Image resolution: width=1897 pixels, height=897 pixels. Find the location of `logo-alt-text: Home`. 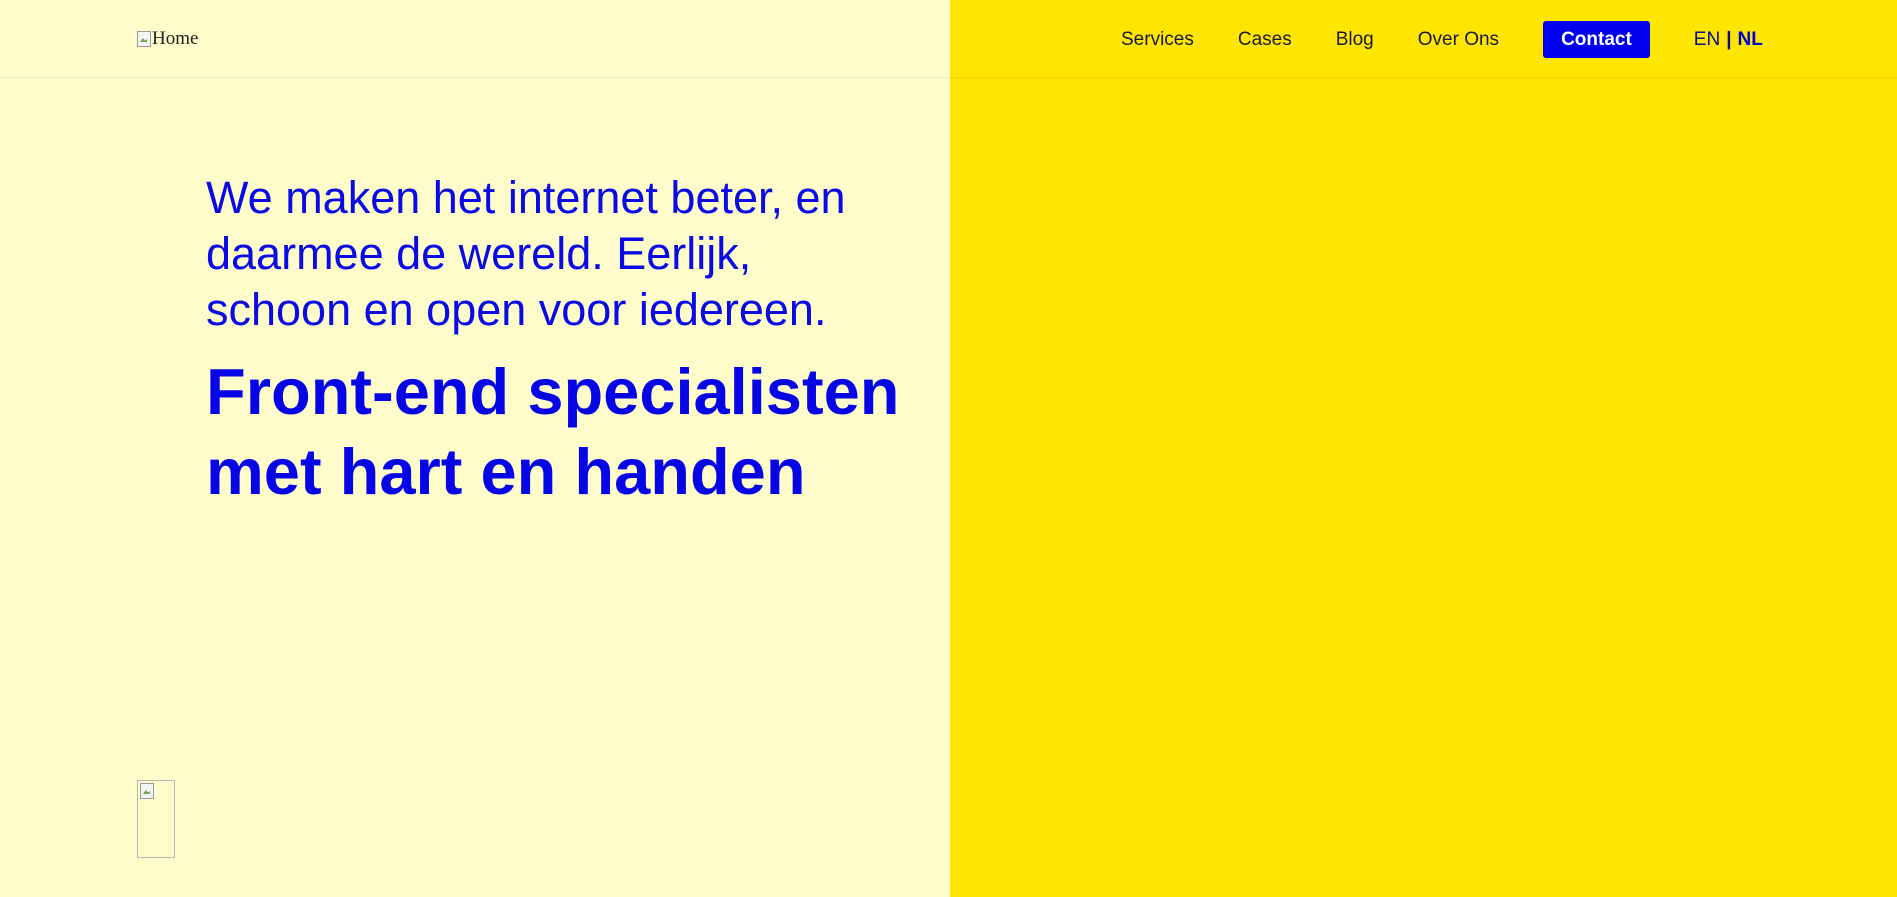

logo-alt-text: Home is located at coordinates (175, 38).